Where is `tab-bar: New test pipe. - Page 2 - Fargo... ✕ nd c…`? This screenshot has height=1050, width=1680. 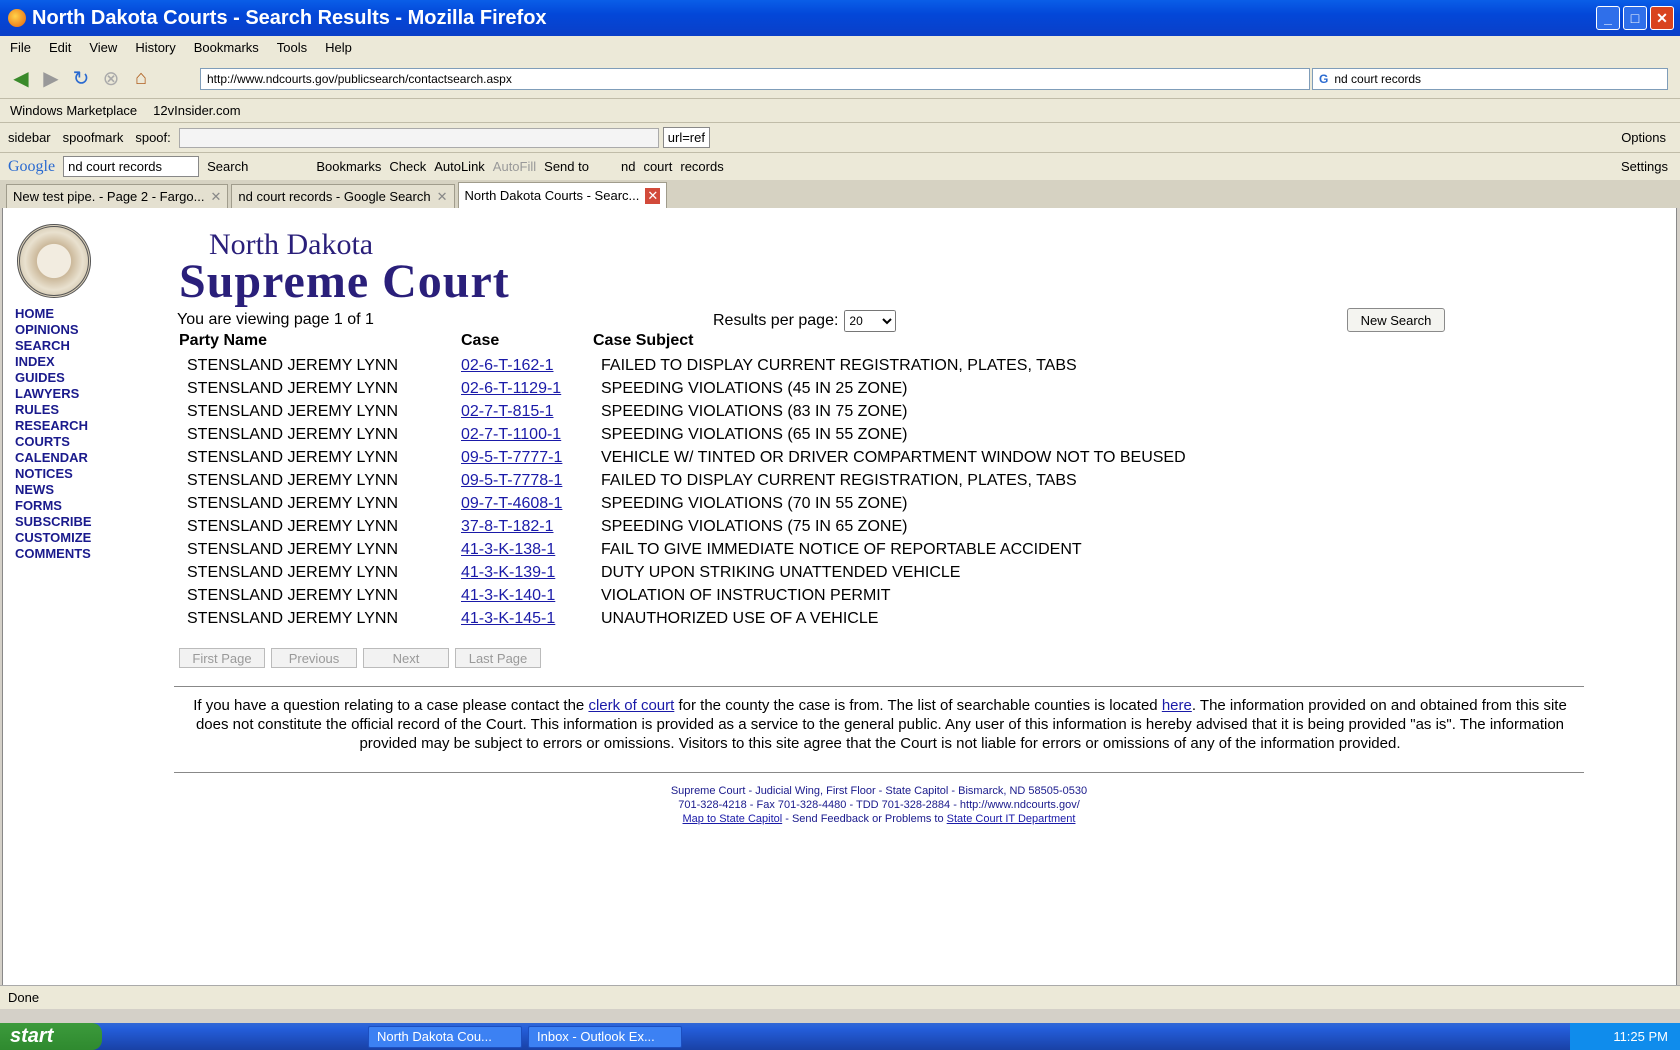
tab-bar: New test pipe. - Page 2 - Fargo... ✕ nd c… is located at coordinates (840, 194).